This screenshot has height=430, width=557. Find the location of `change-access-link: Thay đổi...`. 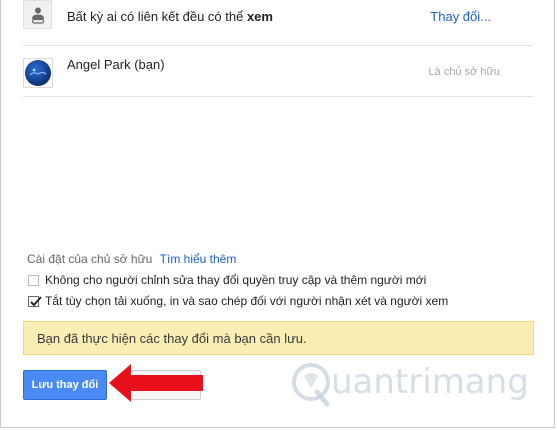

change-access-link: Thay đổi... is located at coordinates (460, 16).